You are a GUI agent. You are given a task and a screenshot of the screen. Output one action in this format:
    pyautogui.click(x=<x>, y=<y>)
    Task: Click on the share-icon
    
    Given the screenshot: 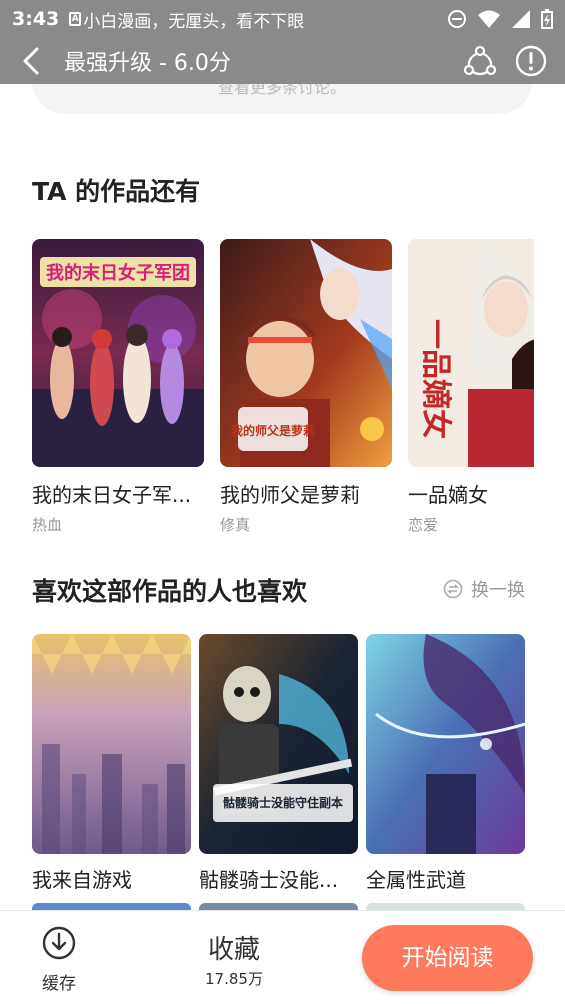 What is the action you would take?
    pyautogui.click(x=480, y=61)
    